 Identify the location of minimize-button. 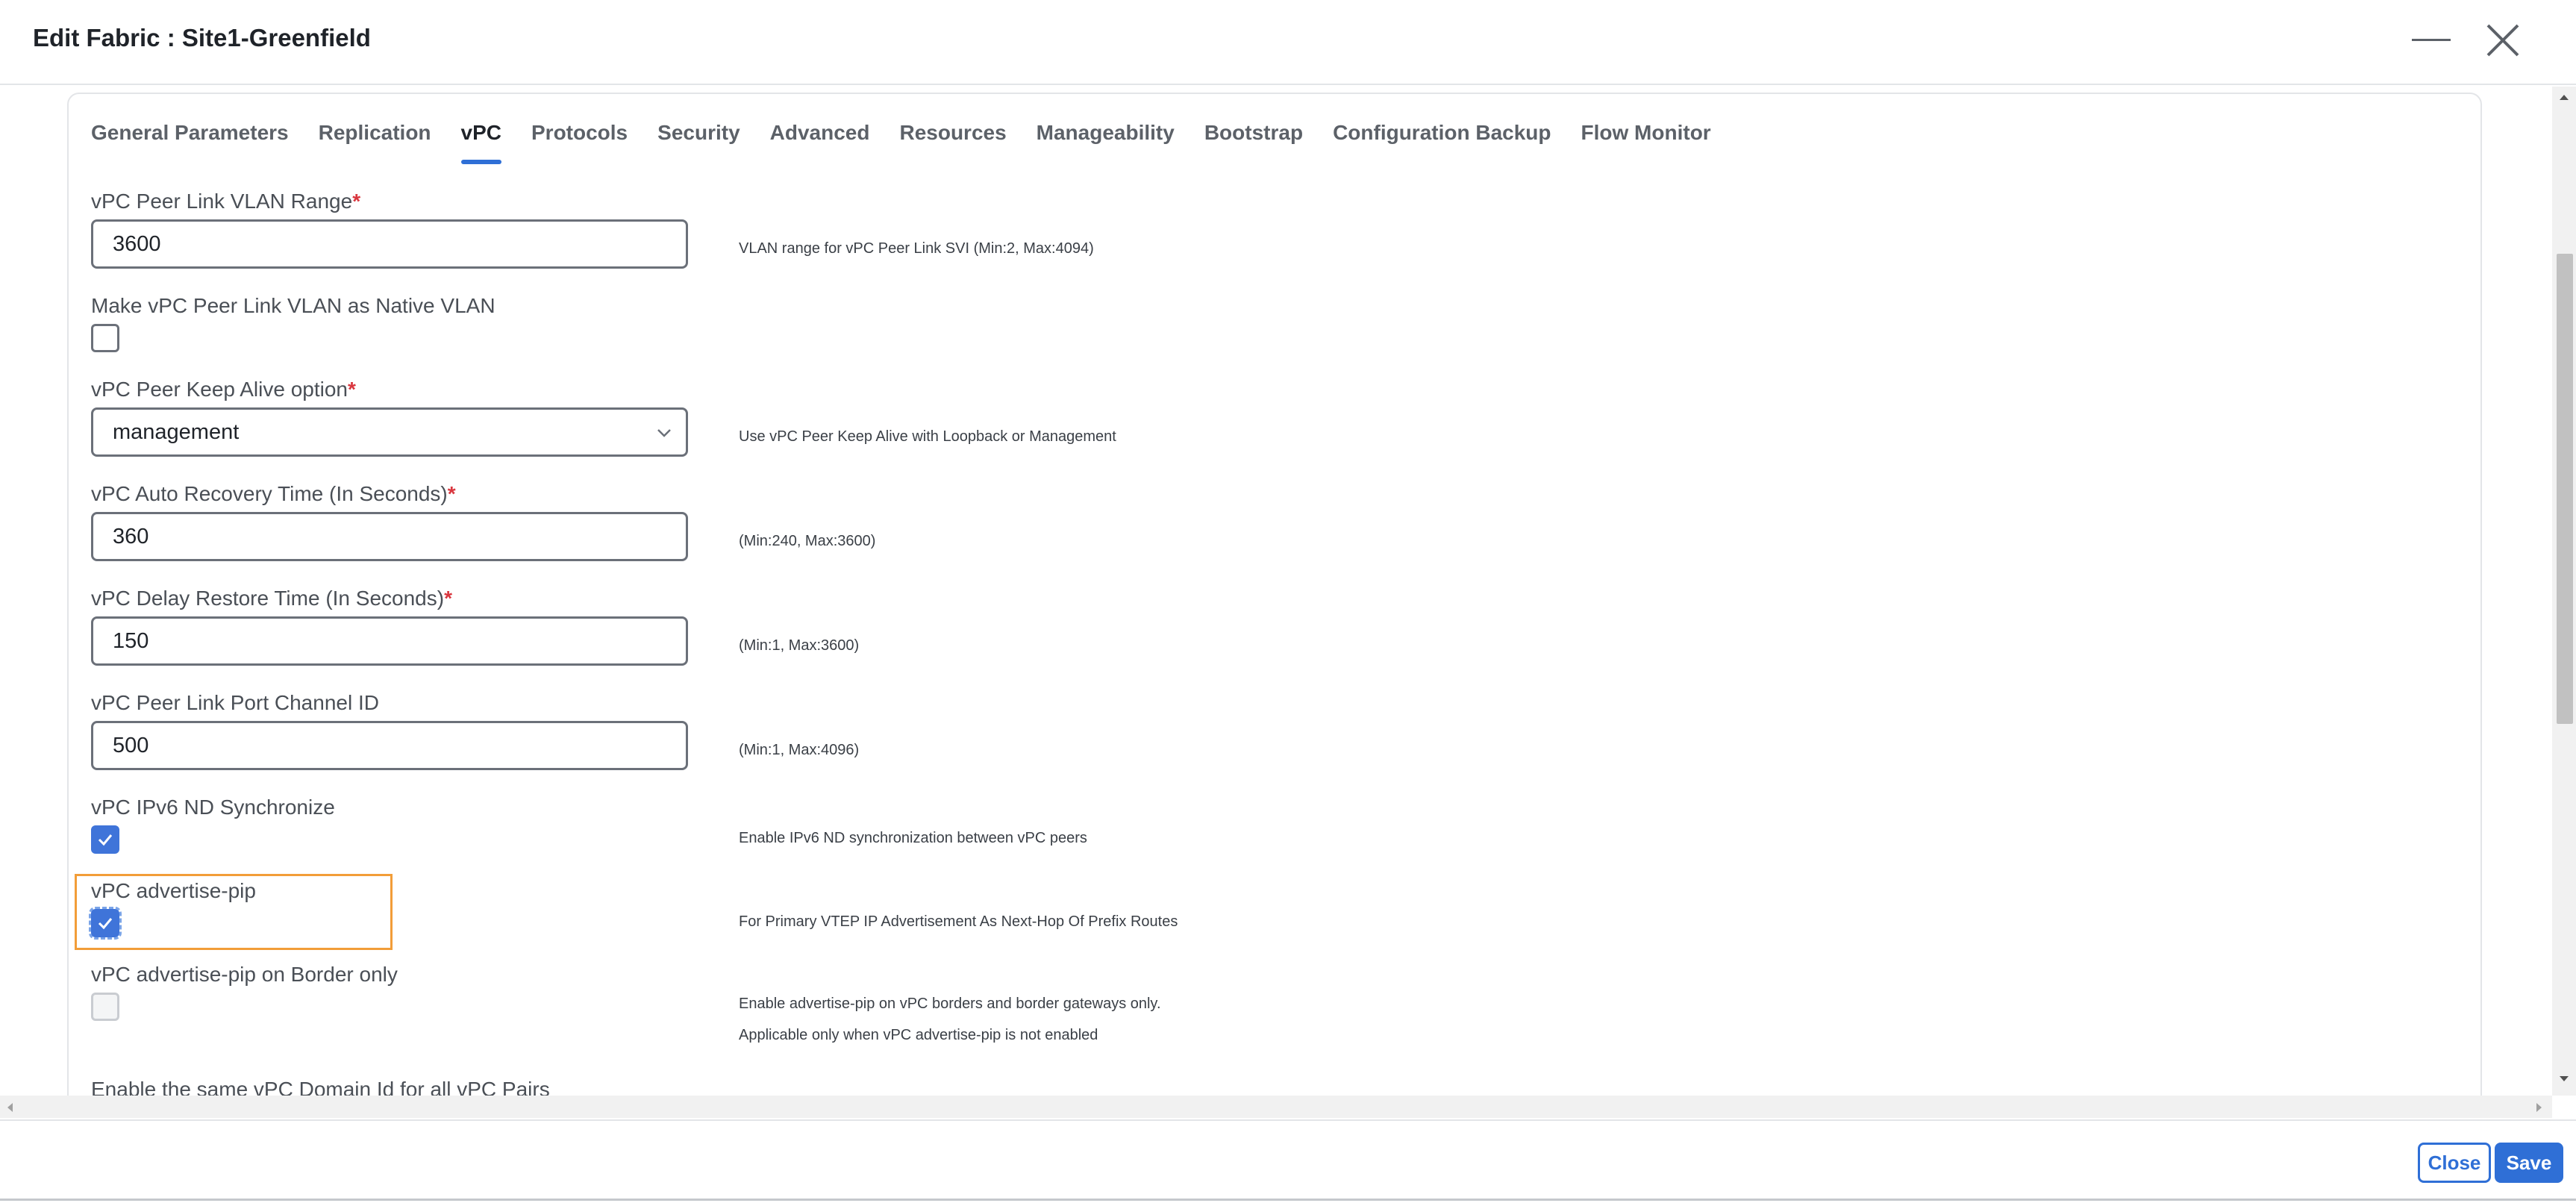
(2431, 40).